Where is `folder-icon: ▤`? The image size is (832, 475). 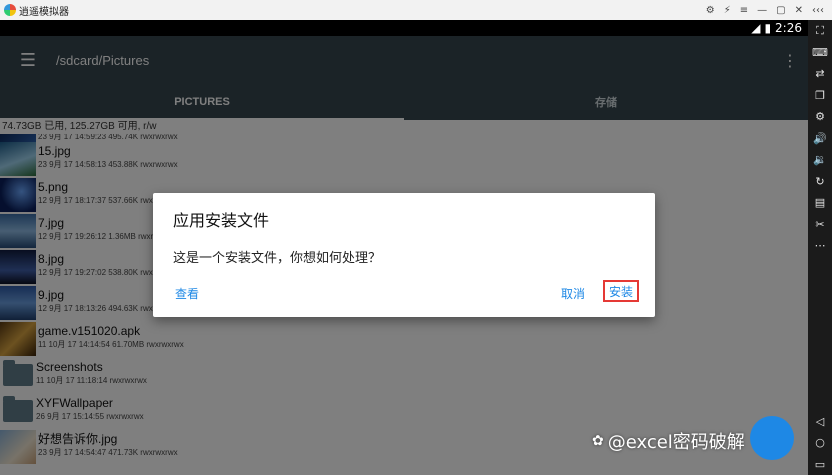
folder-icon: ▤ is located at coordinates (820, 203).